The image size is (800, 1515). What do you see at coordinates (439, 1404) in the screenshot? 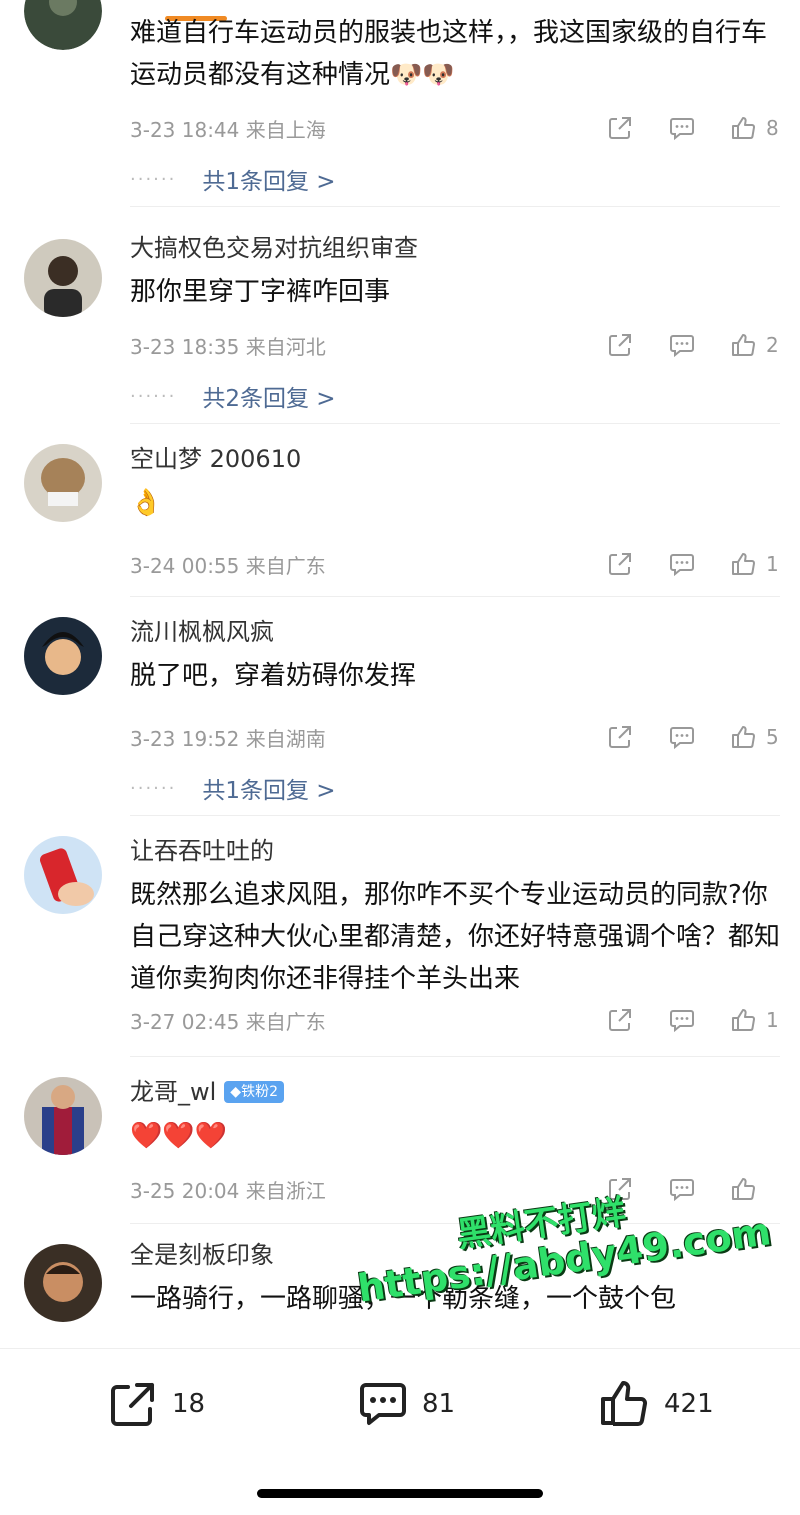
I see `comment-count: 81` at bounding box center [439, 1404].